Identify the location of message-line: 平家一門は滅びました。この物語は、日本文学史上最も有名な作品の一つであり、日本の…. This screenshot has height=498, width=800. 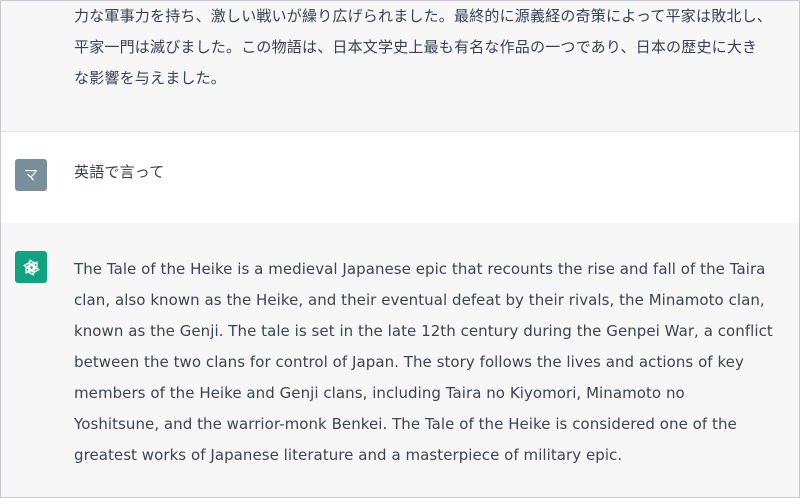
(416, 47).